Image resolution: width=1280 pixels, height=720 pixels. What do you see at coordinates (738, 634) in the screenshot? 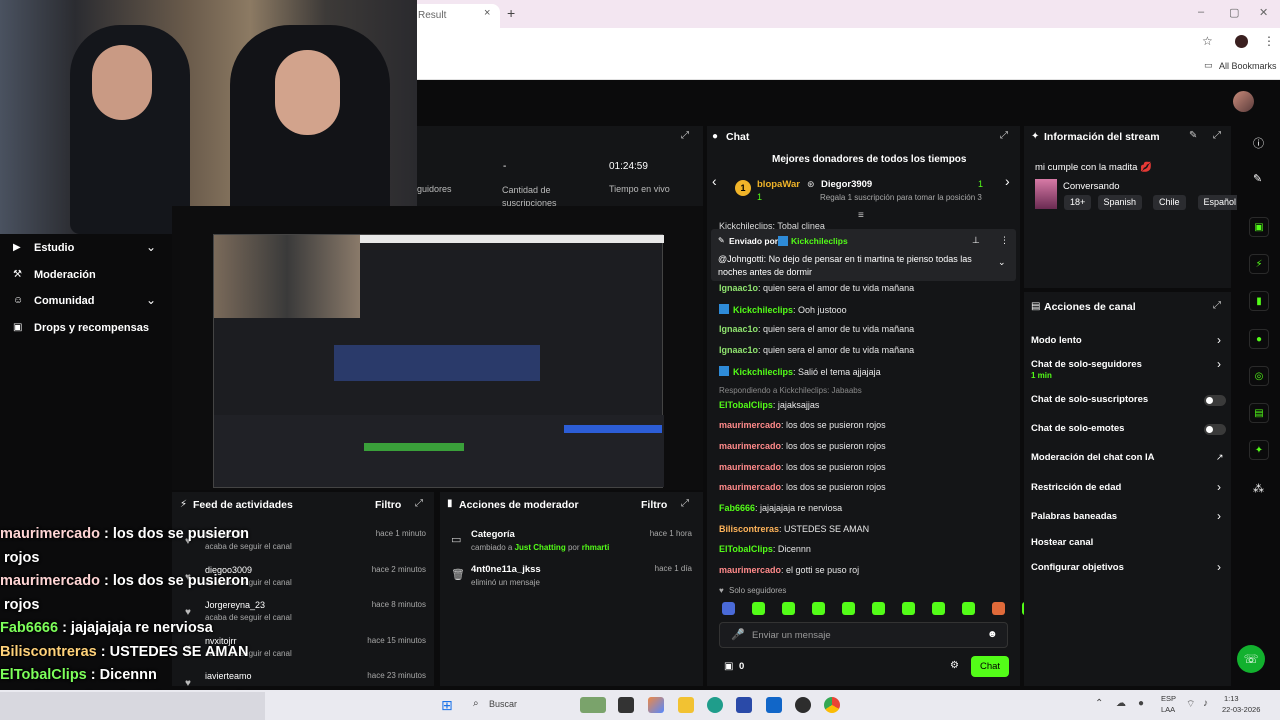
I see `mic-icon: 🎤` at bounding box center [738, 634].